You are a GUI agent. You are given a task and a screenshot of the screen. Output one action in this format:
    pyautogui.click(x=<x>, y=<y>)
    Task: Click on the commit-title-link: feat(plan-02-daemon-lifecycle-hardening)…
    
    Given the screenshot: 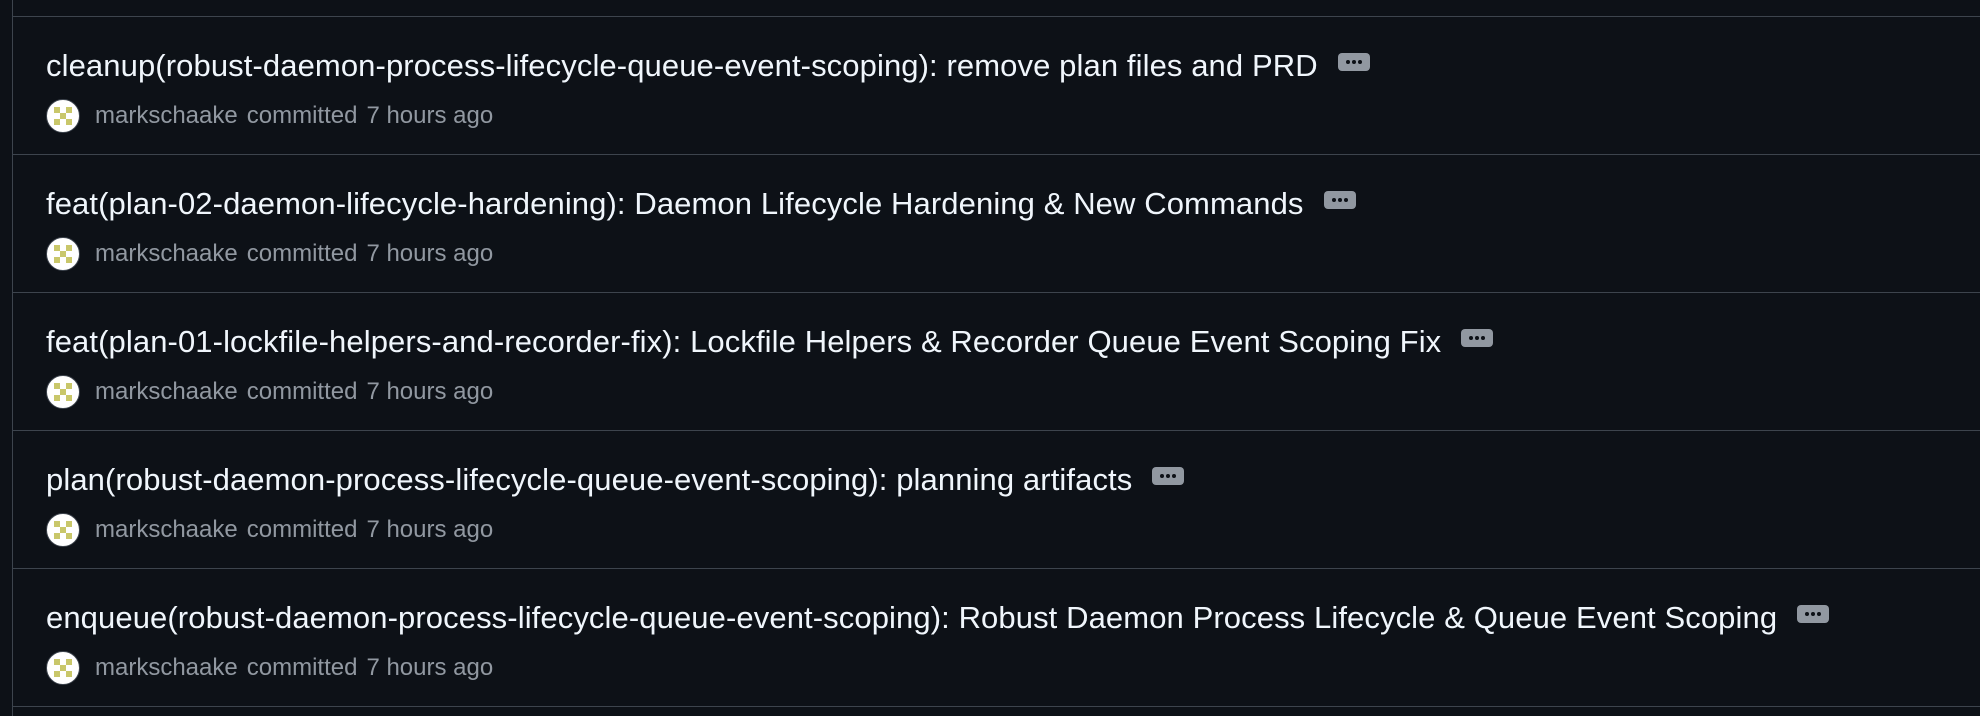 What is the action you would take?
    pyautogui.click(x=675, y=204)
    